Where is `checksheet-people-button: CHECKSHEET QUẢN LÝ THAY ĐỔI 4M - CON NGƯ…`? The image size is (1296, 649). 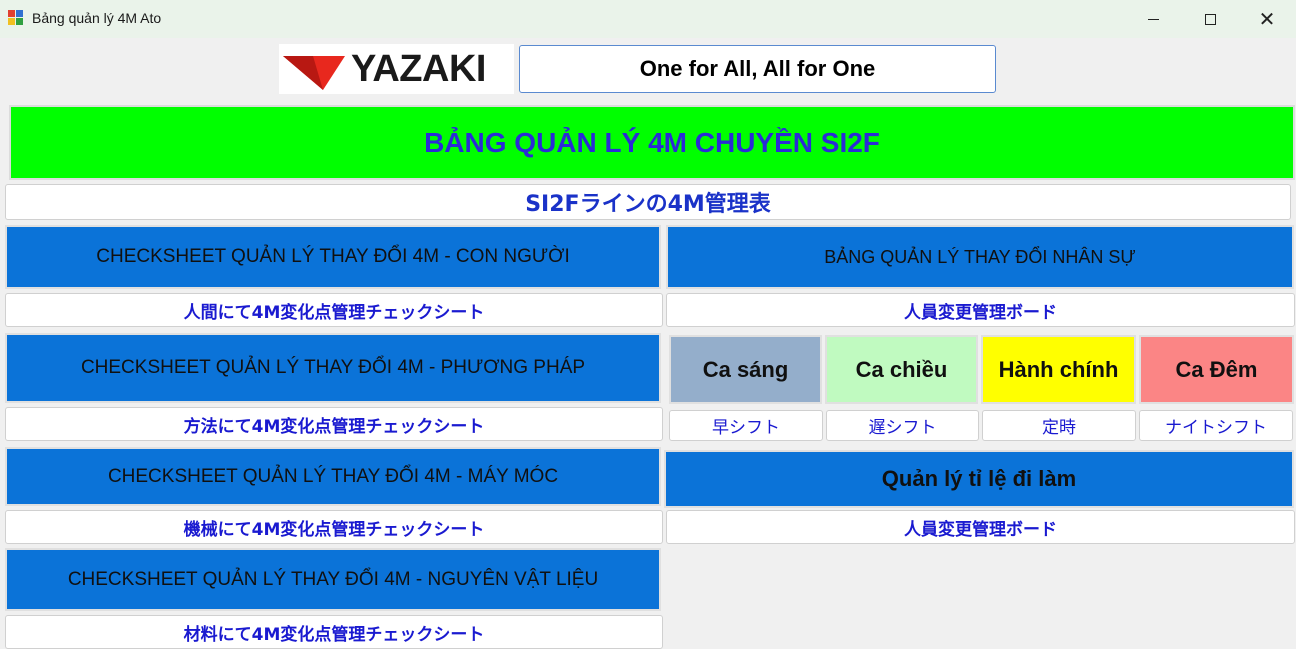 checksheet-people-button: CHECKSHEET QUẢN LÝ THAY ĐỔI 4M - CON NGƯ… is located at coordinates (333, 257).